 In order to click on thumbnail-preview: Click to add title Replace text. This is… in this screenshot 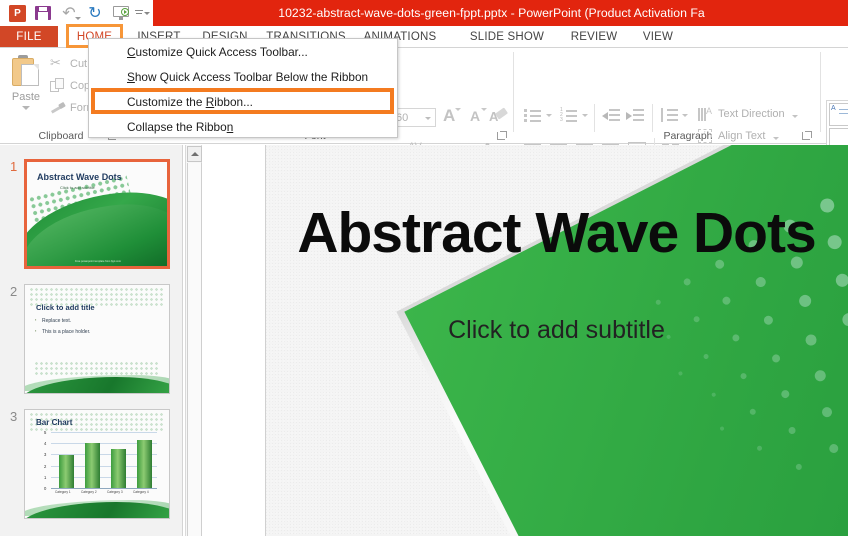, I will do `click(97, 339)`.